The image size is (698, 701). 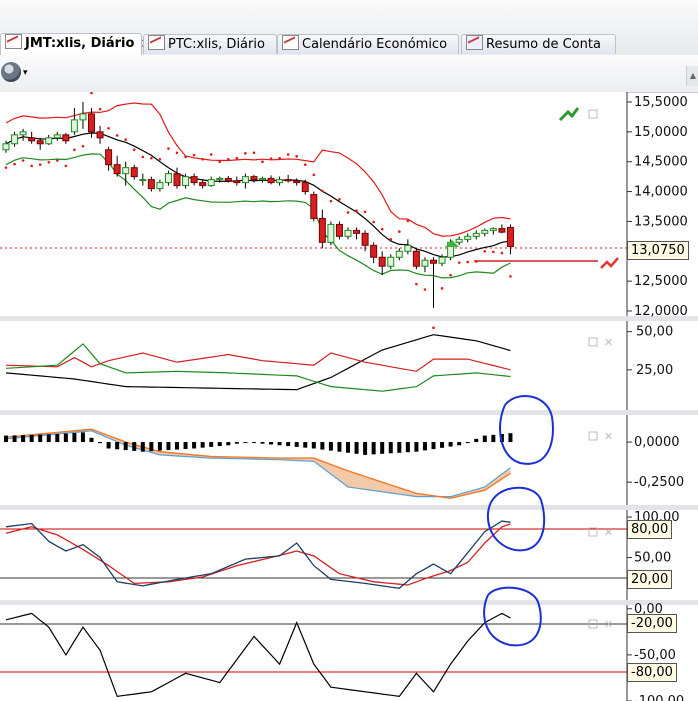 I want to click on gear-icon, so click(x=11, y=72).